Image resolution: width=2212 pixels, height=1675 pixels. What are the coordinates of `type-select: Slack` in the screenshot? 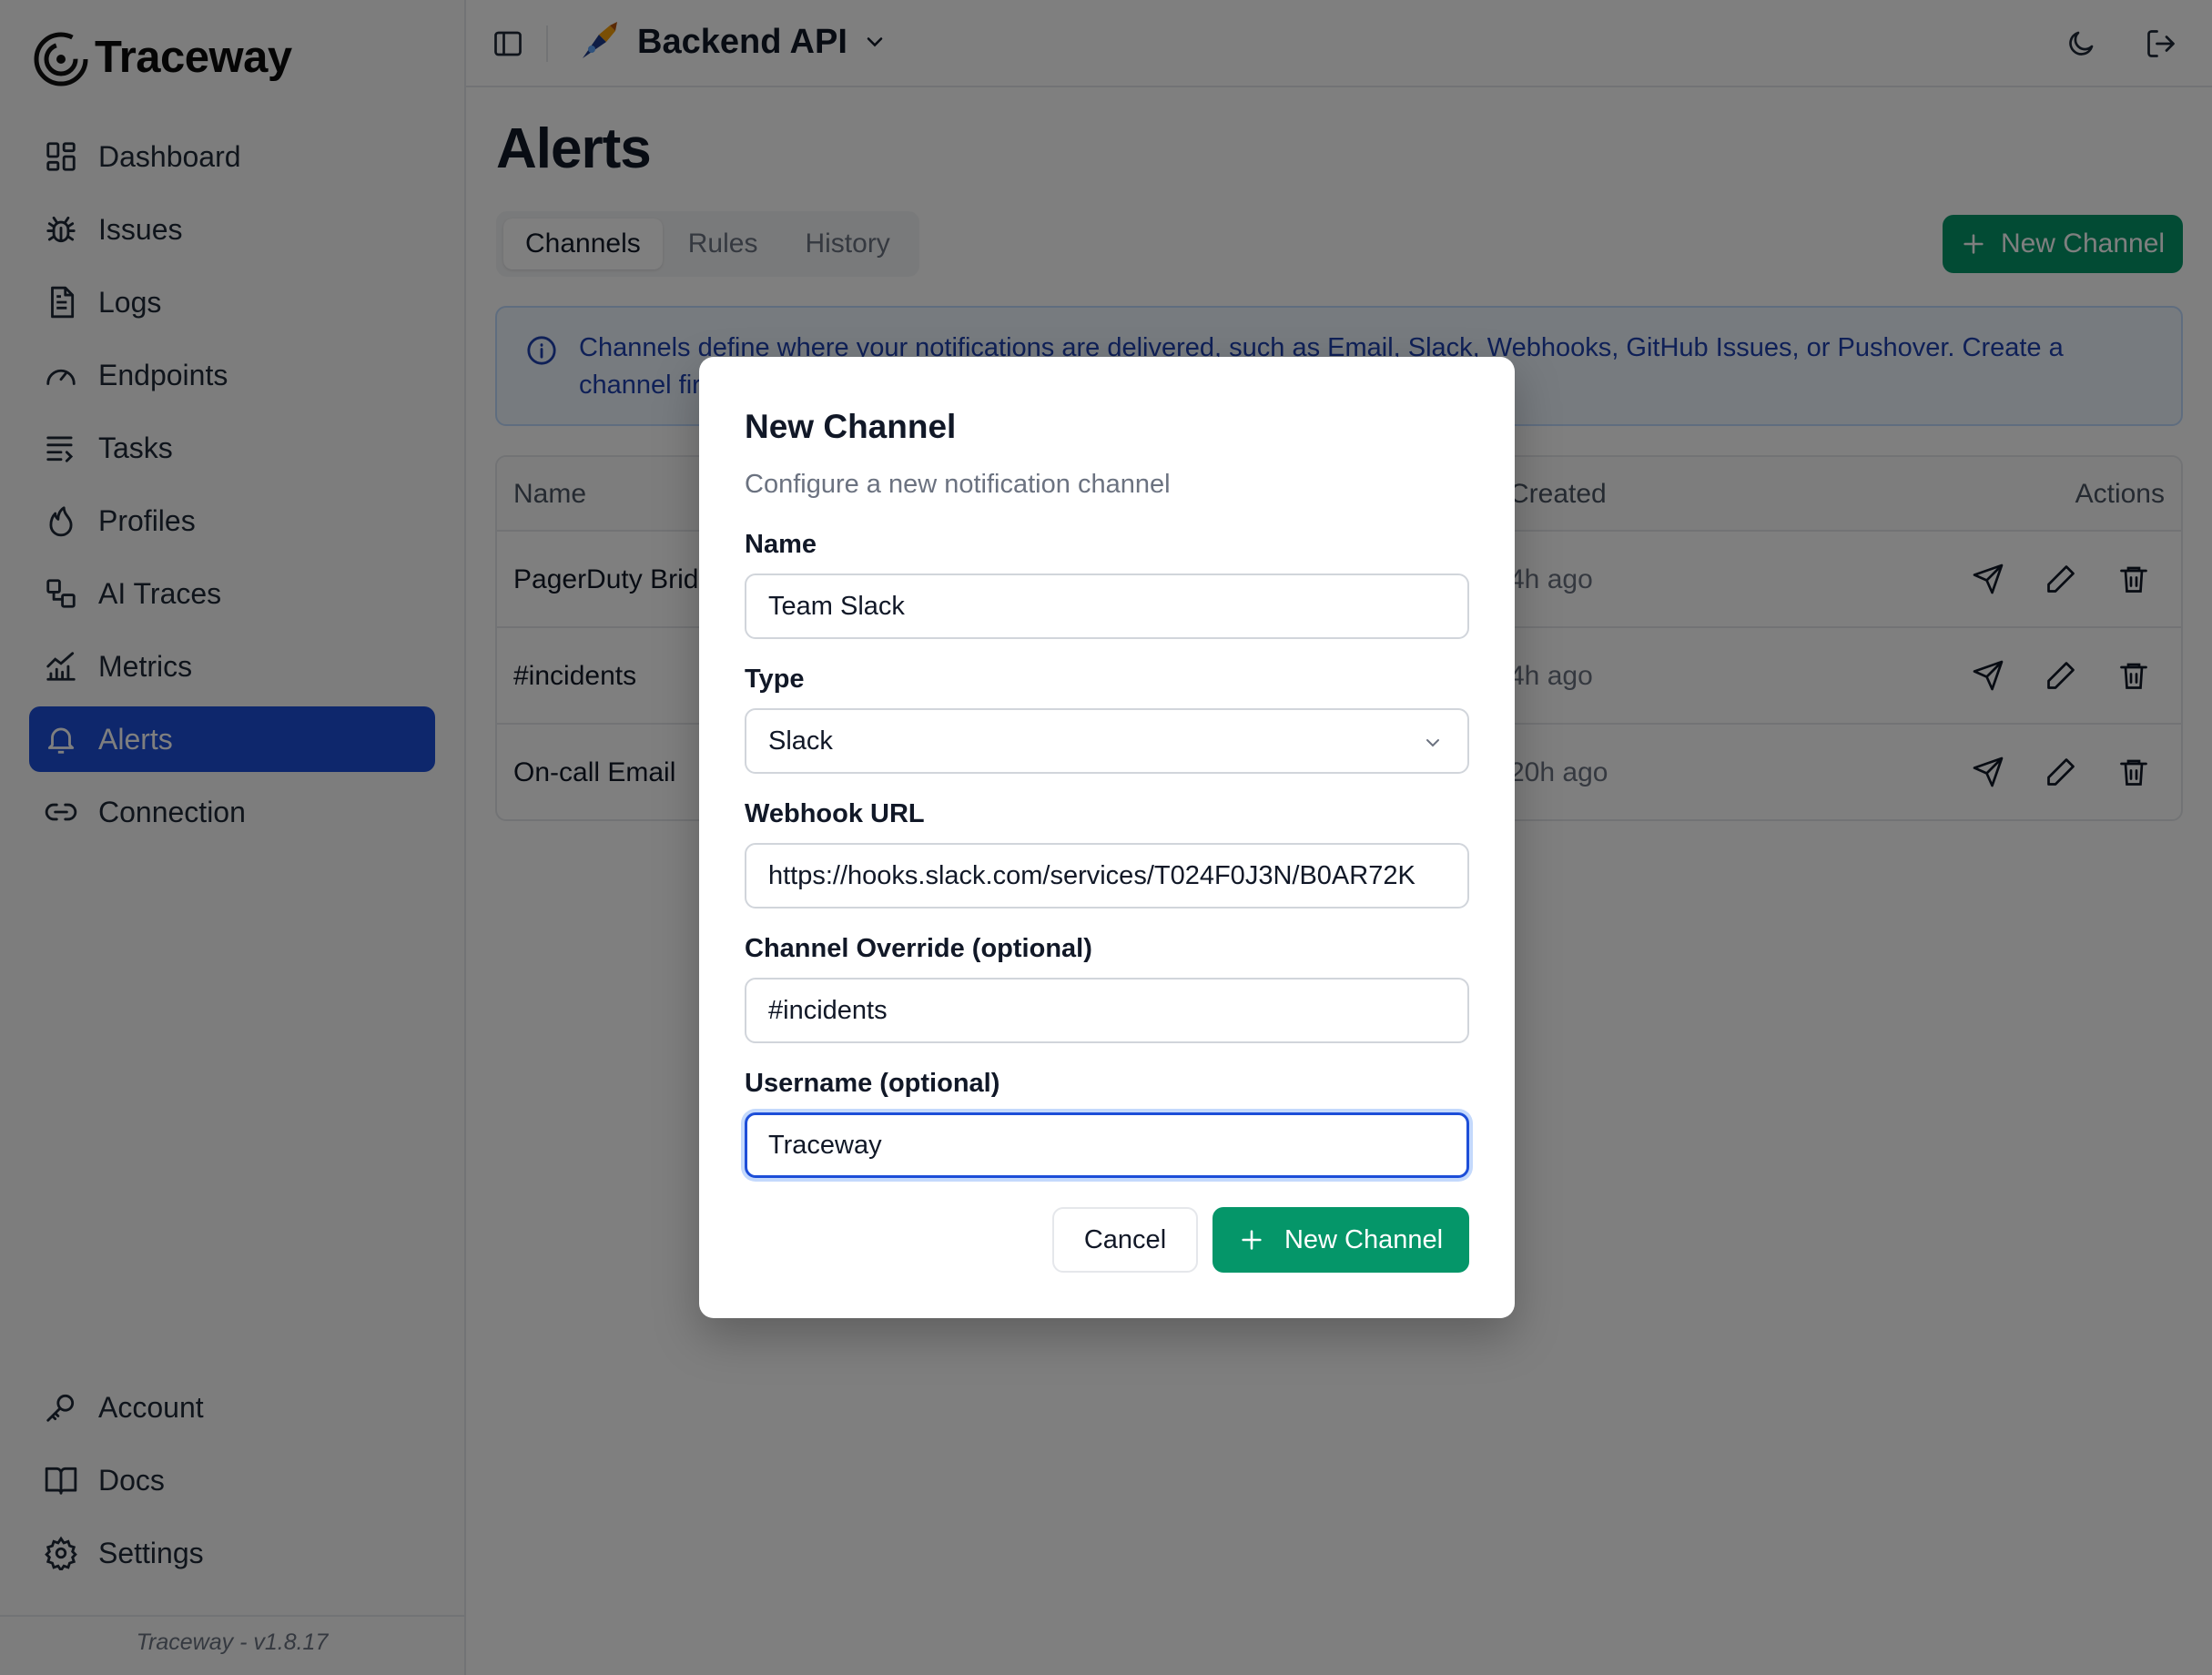 It's located at (1107, 741).